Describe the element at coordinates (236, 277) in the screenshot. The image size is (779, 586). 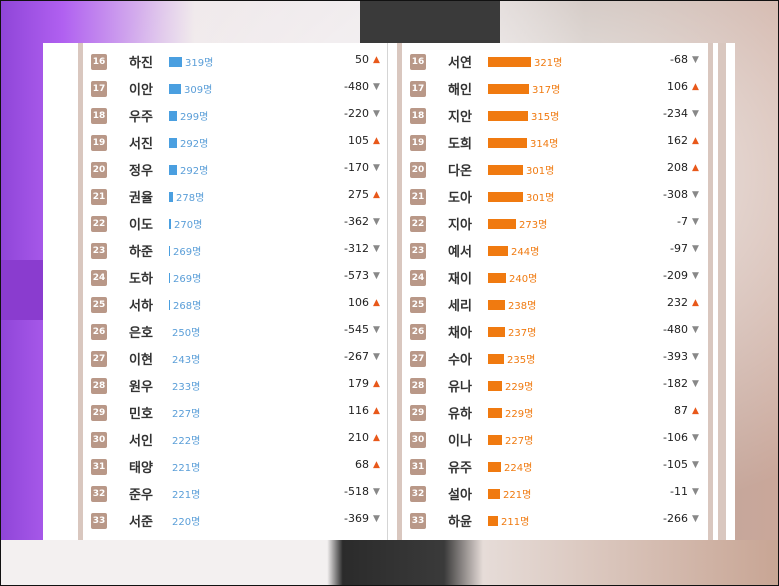
I see `list-item: 24 도하 269명 -573 ▼` at that location.